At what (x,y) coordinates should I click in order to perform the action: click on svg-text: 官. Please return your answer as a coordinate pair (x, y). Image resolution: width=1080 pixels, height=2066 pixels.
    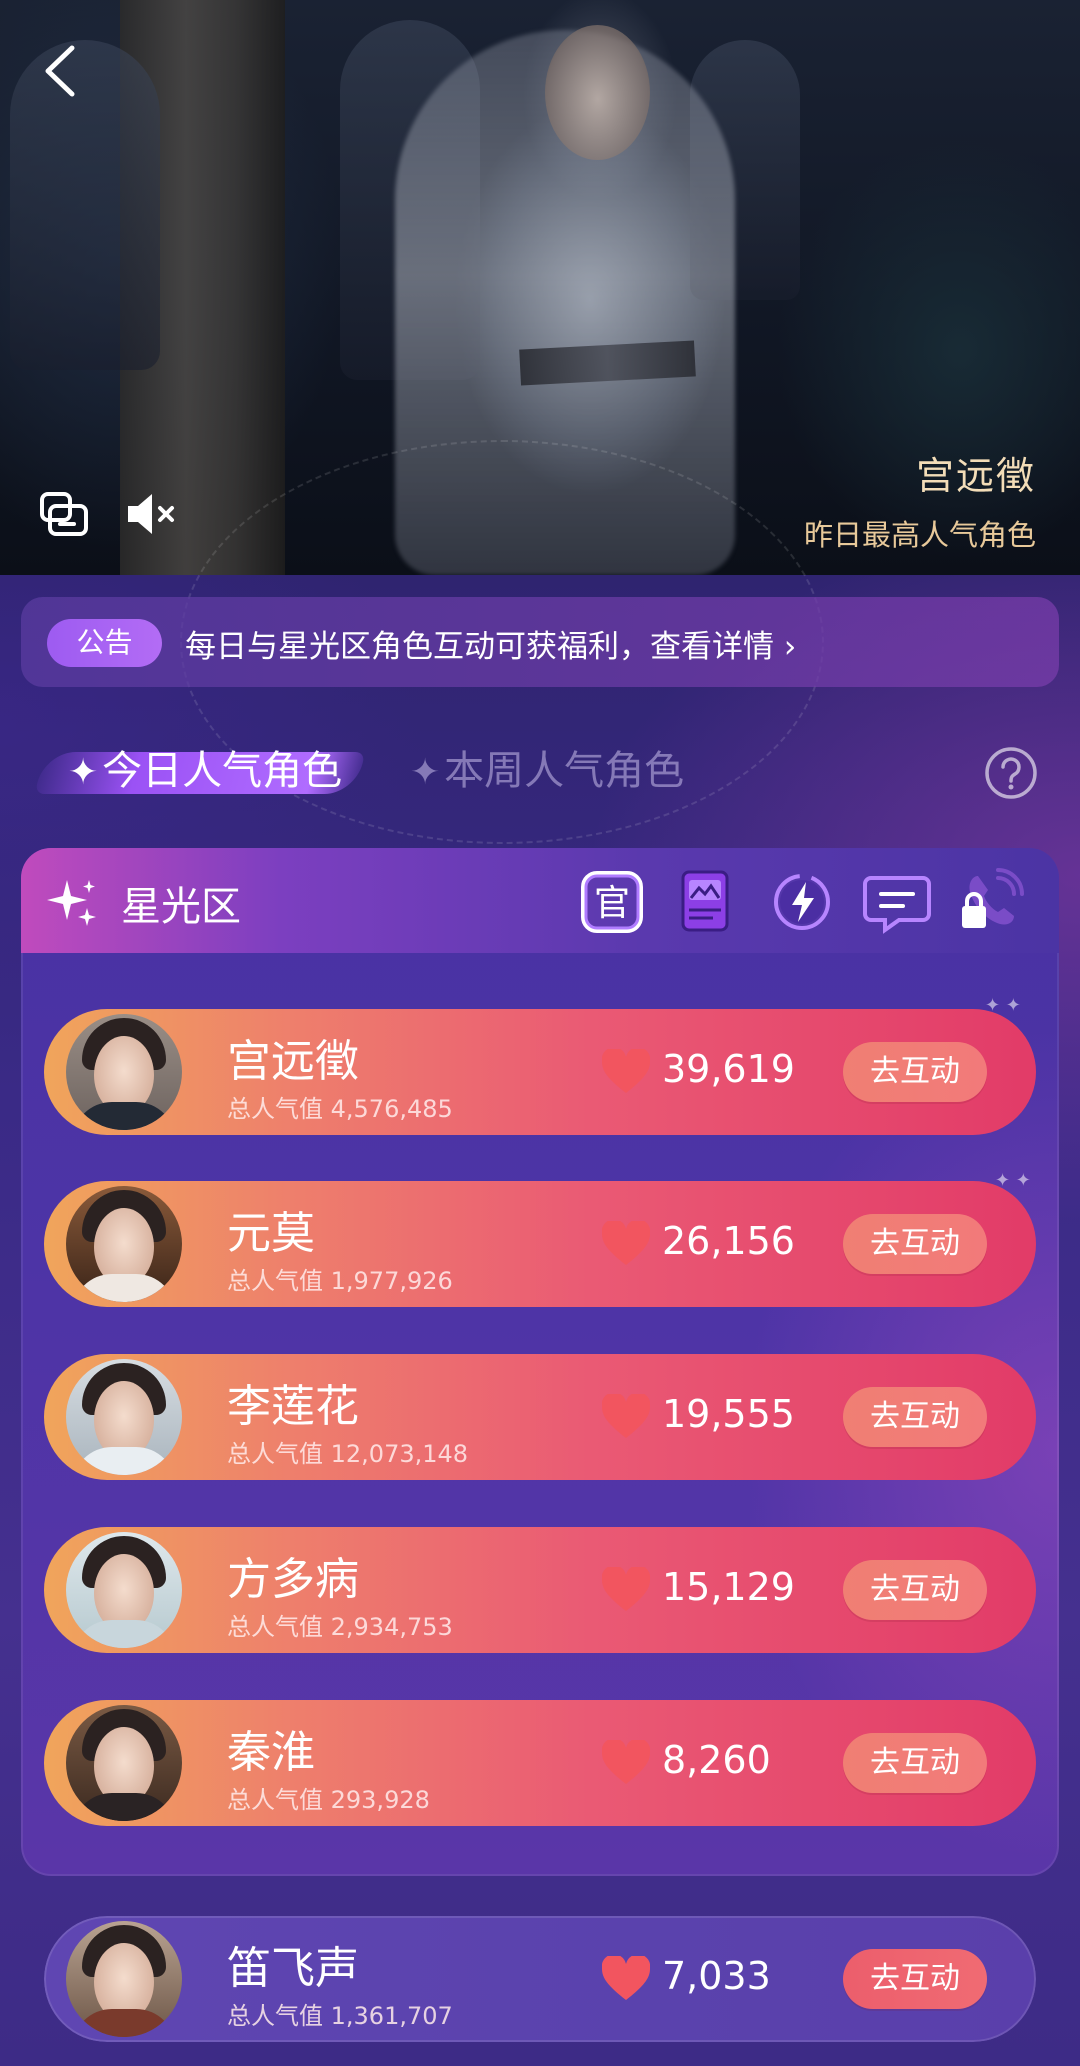
    Looking at the image, I should click on (612, 903).